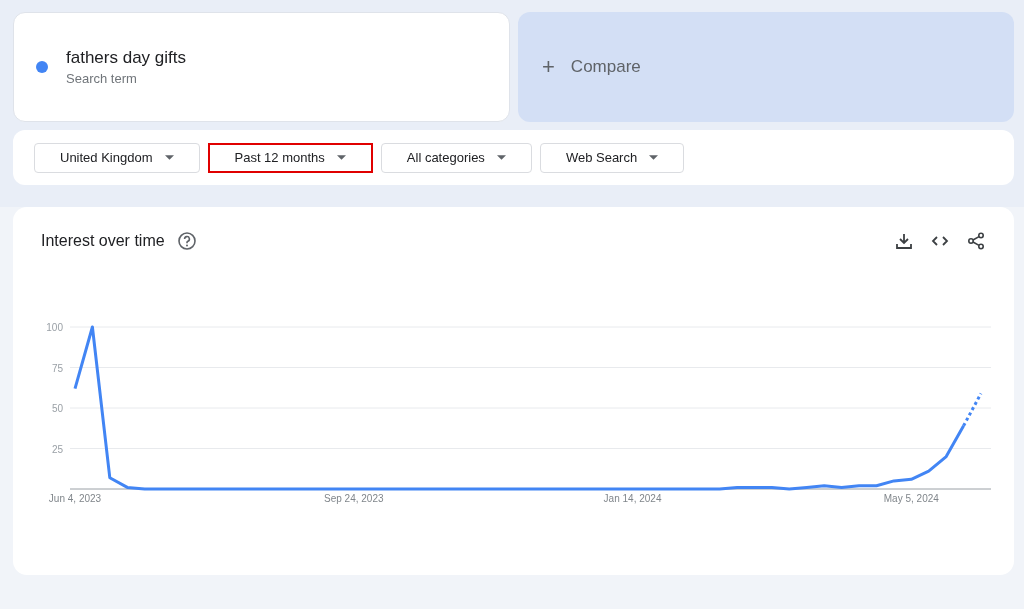 Image resolution: width=1024 pixels, height=609 pixels. Describe the element at coordinates (354, 498) in the screenshot. I see `x-tick-label: Sep 24, 2023` at that location.